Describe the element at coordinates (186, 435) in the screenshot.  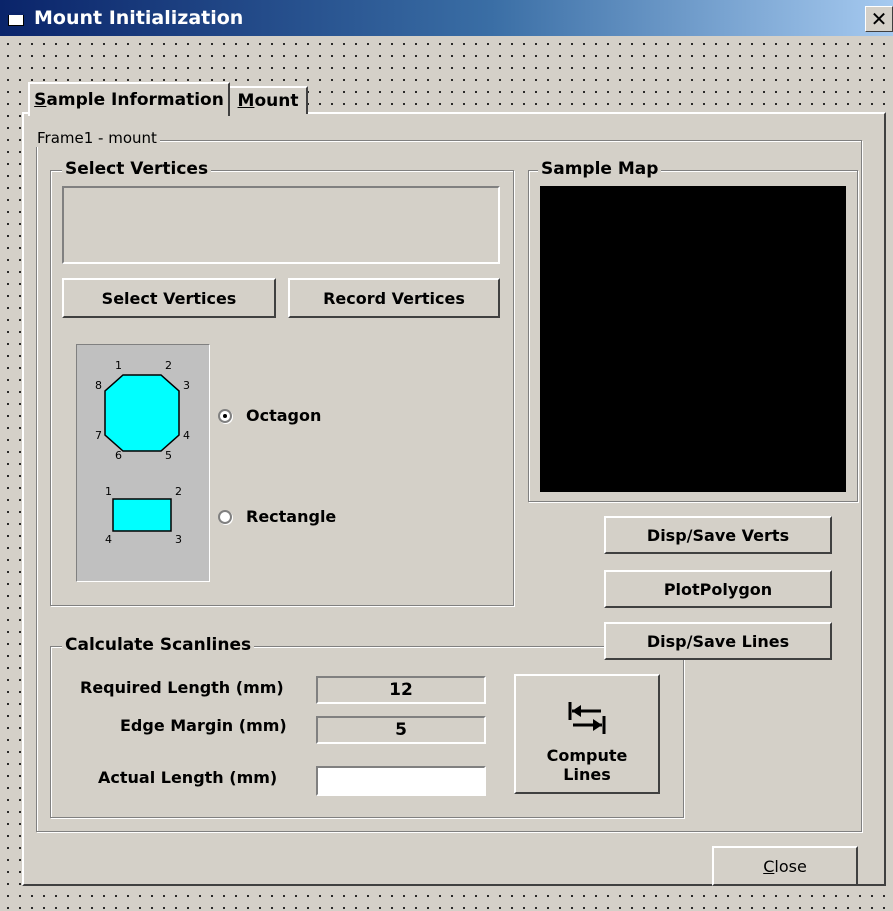
I see `octagon-number-4: 4` at that location.